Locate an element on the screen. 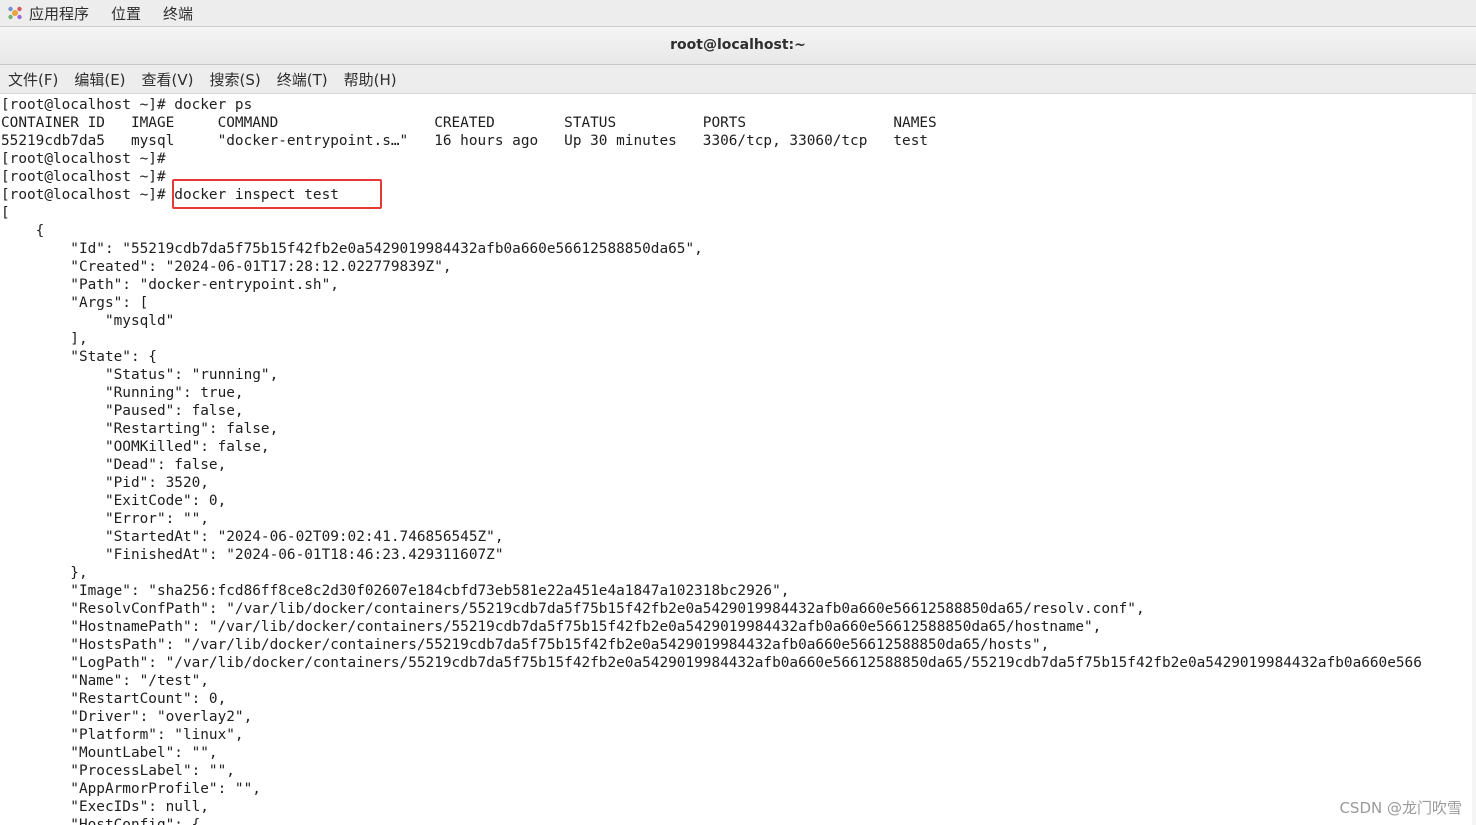 Image resolution: width=1476 pixels, height=825 pixels. window-titlebar: root@localhost:~ is located at coordinates (738, 46).